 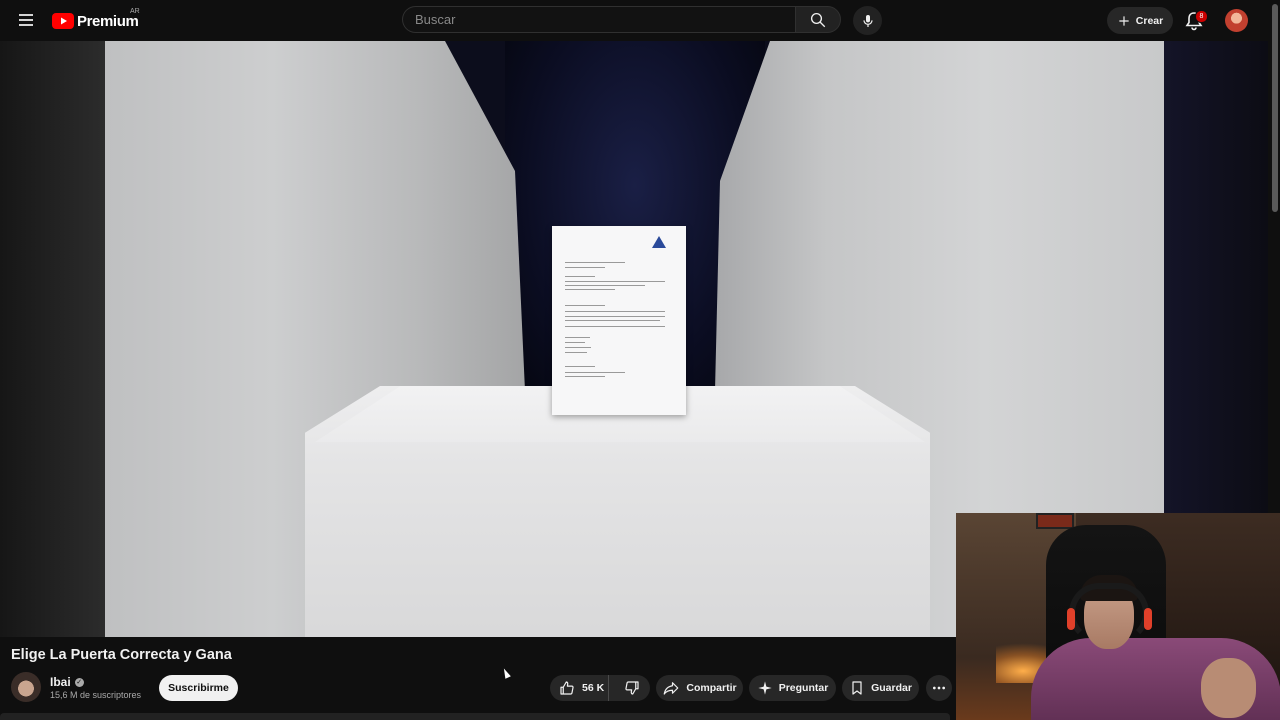 What do you see at coordinates (506, 673) in the screenshot?
I see `mouse-cursor-icon` at bounding box center [506, 673].